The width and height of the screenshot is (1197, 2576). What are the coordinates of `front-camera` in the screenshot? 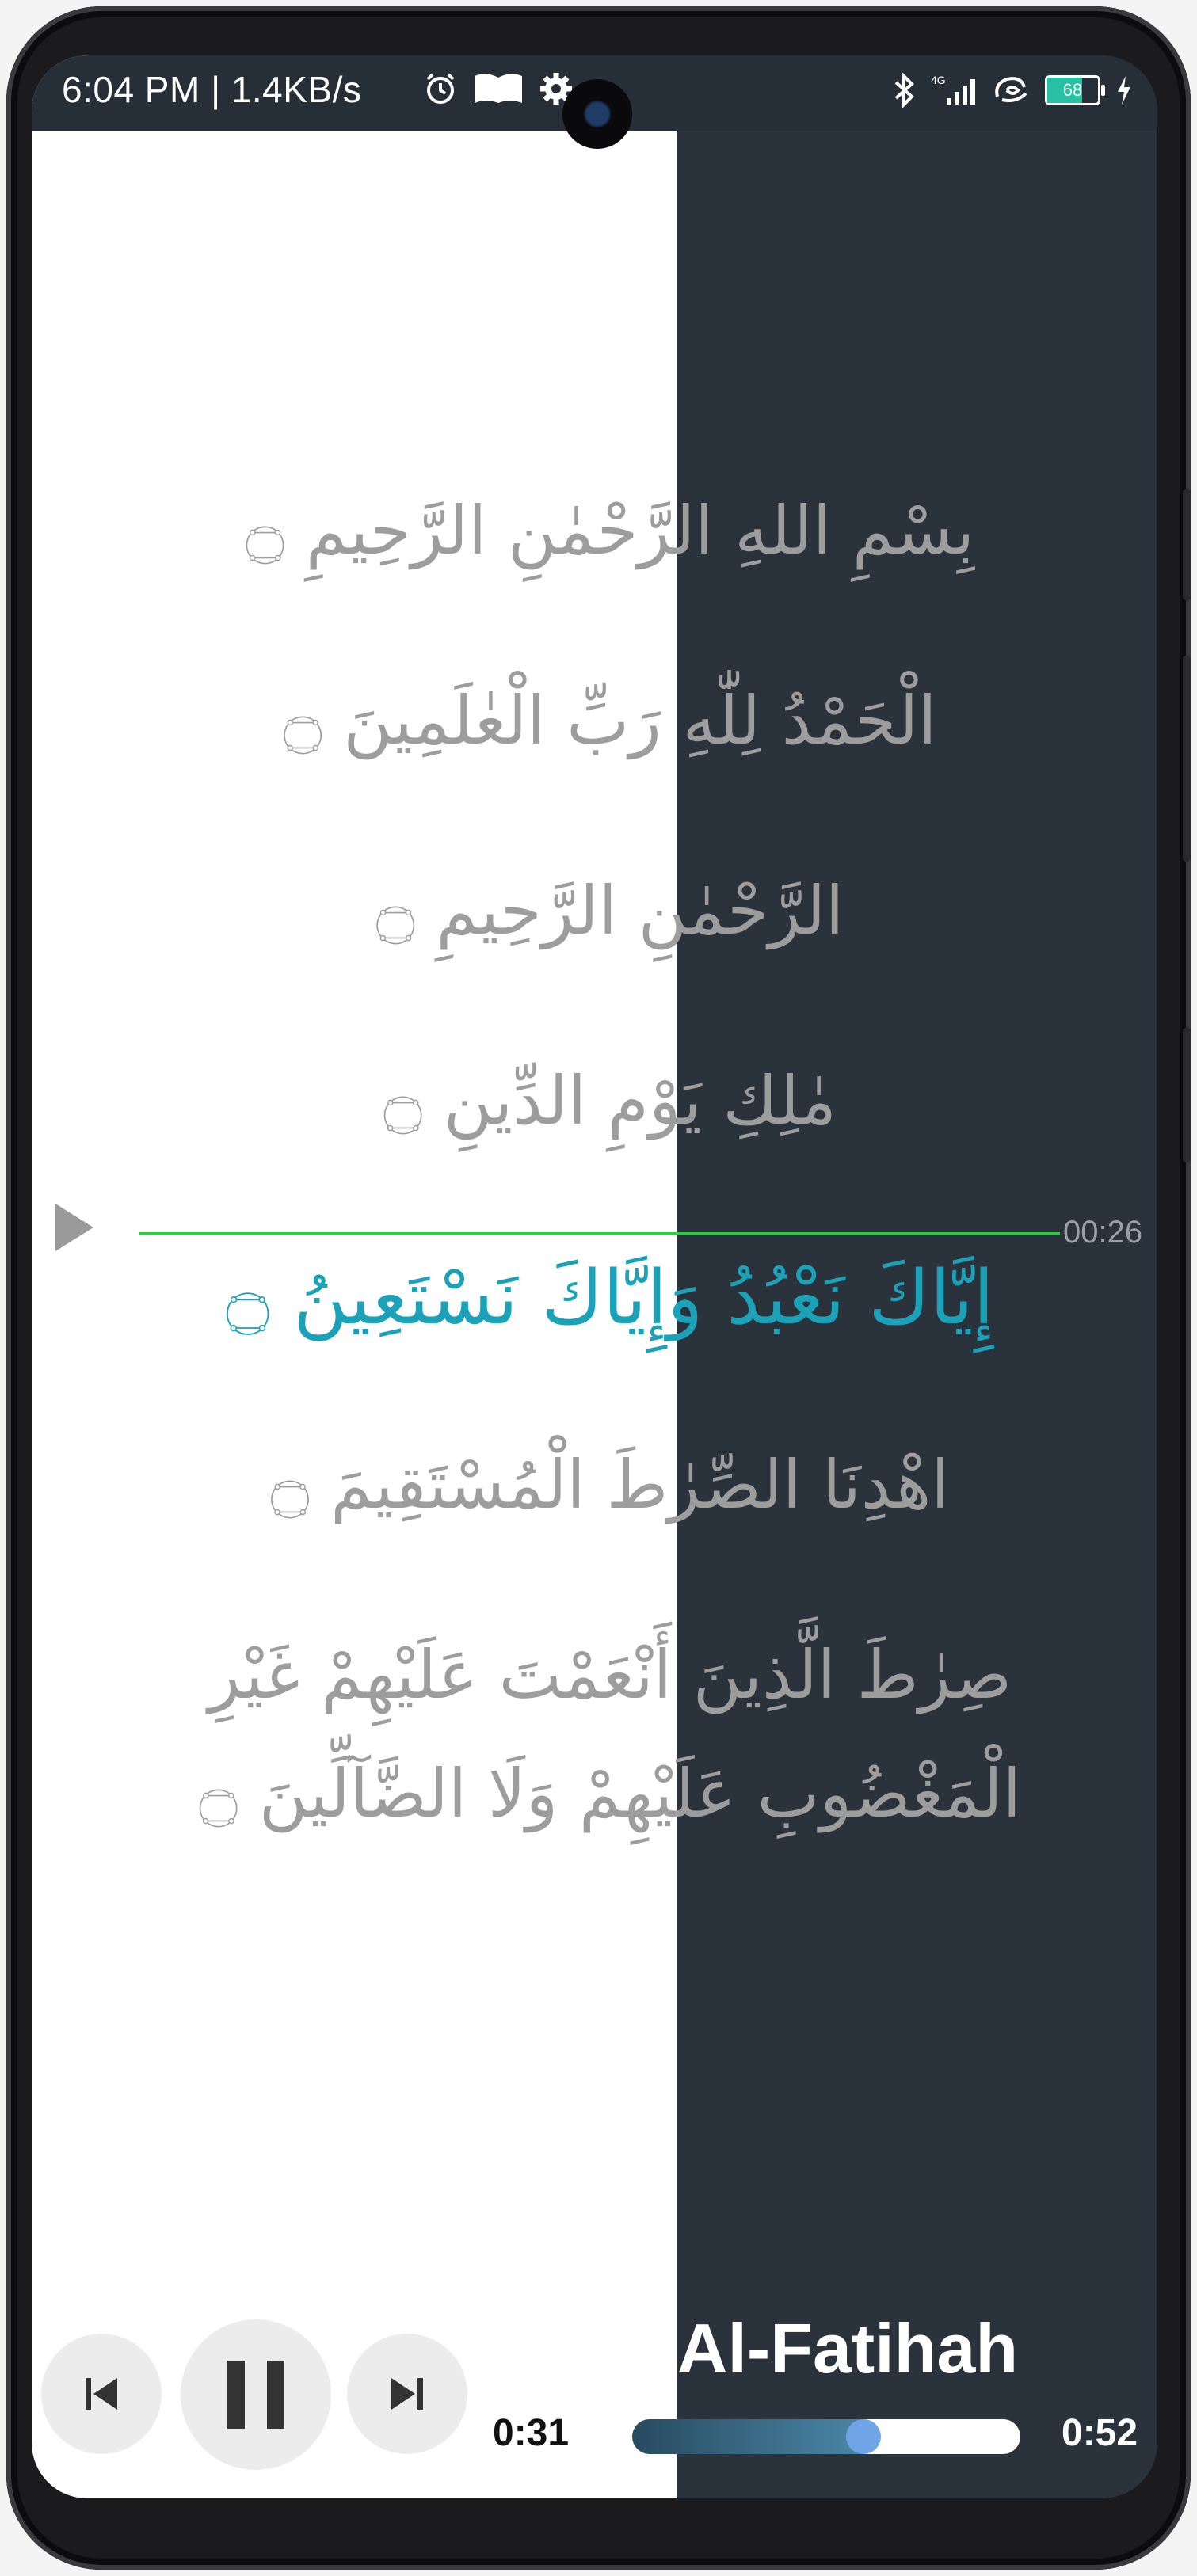 It's located at (597, 114).